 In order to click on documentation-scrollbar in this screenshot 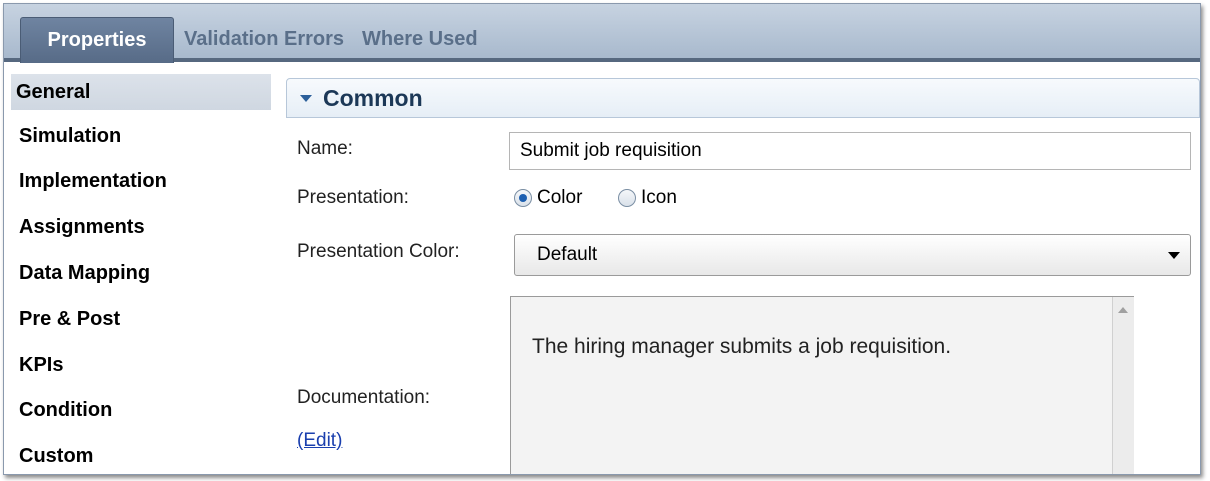, I will do `click(1123, 385)`.